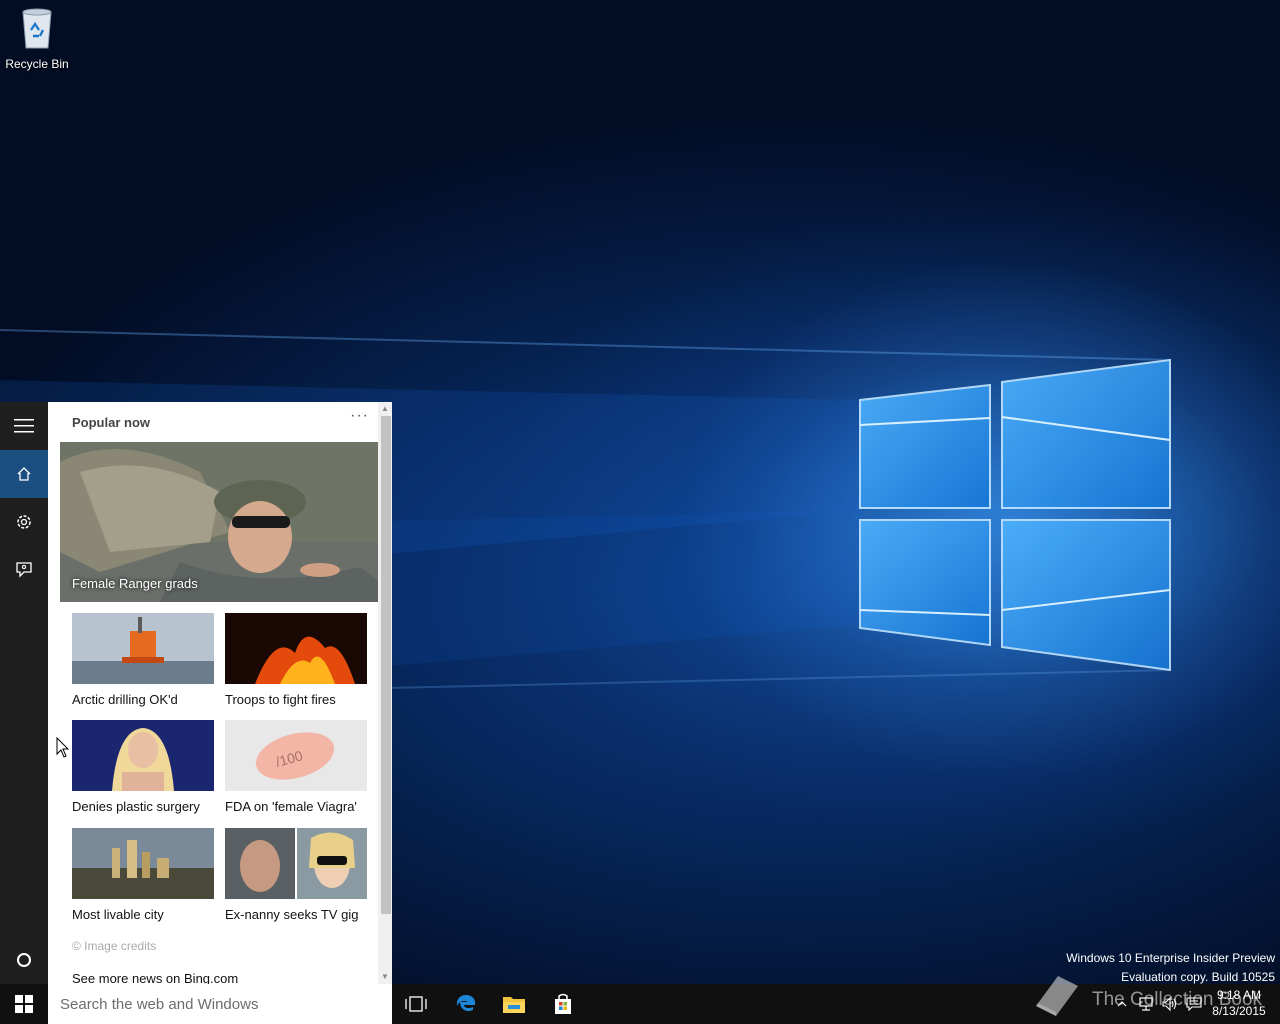 The image size is (1280, 1024). I want to click on news-tile: Troops to fight fires, so click(296, 660).